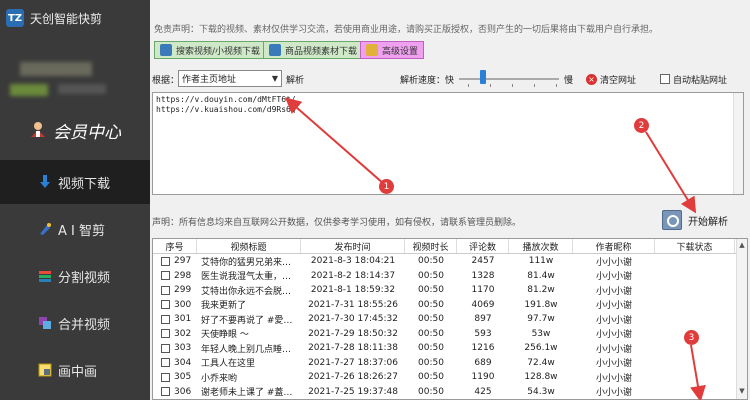 The image size is (750, 400). I want to click on start-parse-button: 开始解析, so click(704, 220).